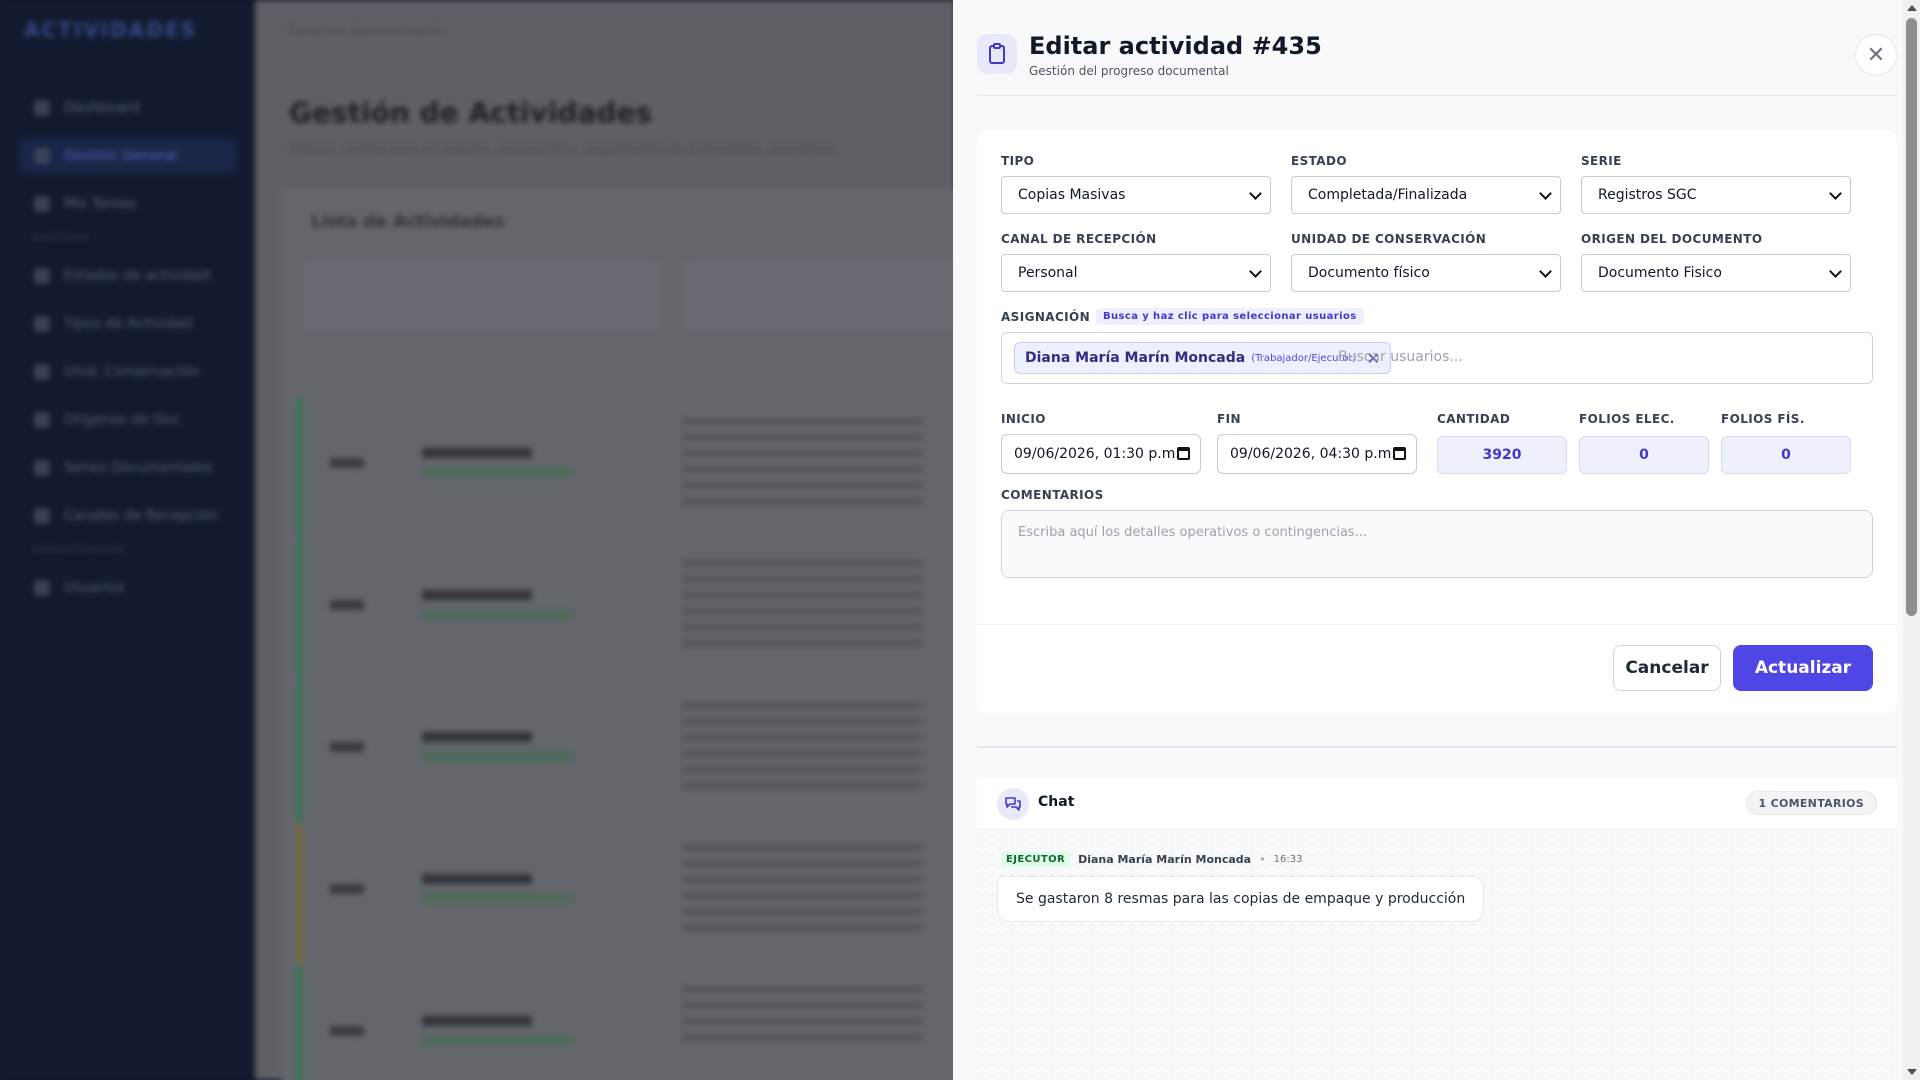 This screenshot has width=1920, height=1080. What do you see at coordinates (367, 31) in the screenshot?
I see `breadcrumb: Panel de Administración` at bounding box center [367, 31].